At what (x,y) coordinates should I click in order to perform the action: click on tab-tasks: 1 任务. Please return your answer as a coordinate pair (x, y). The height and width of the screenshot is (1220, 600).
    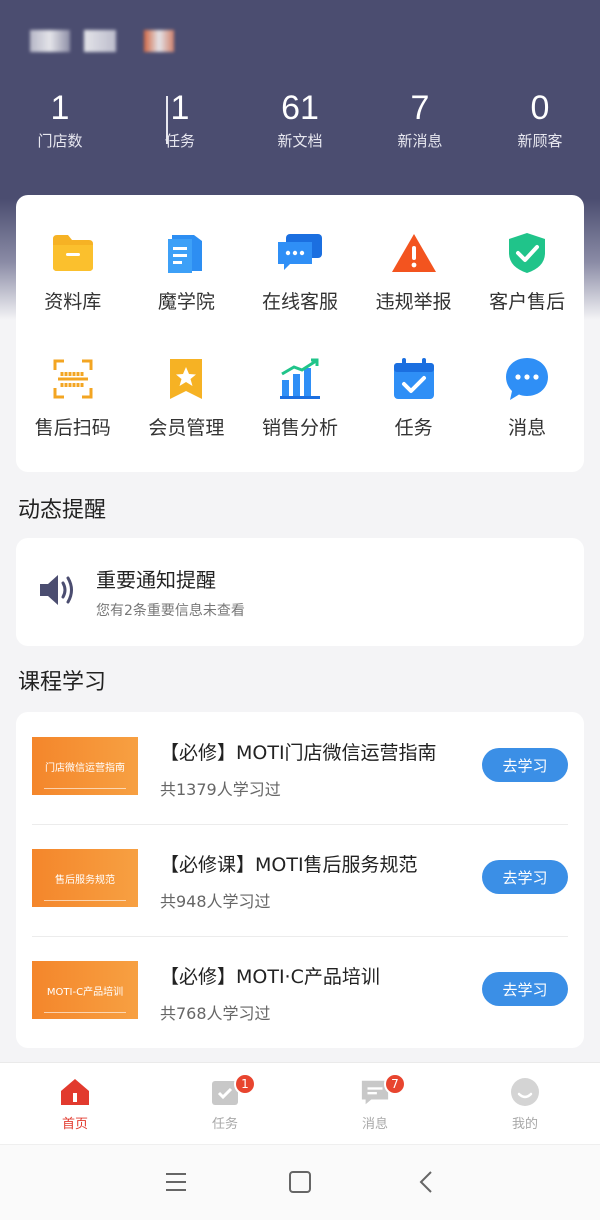
    Looking at the image, I should click on (225, 1103).